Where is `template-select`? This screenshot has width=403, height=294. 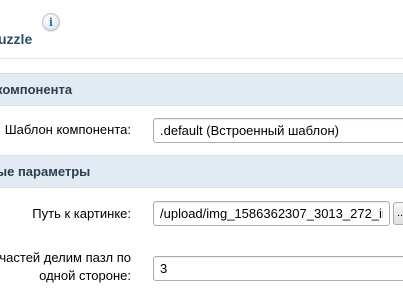
template-select is located at coordinates (278, 130).